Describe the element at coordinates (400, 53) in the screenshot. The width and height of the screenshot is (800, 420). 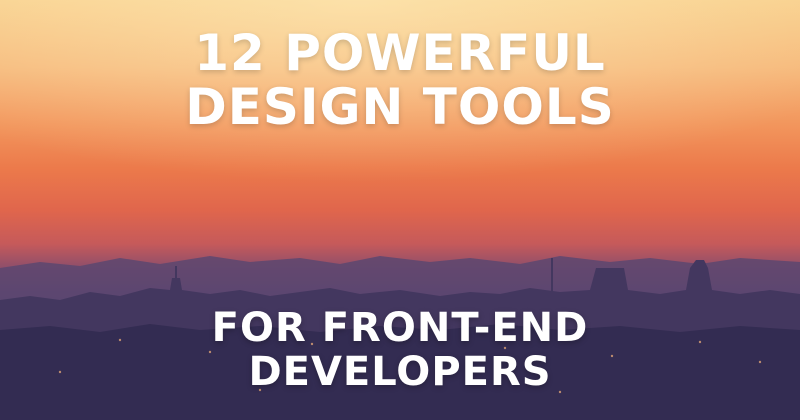
I see `headline-line-1: 12 POWERFUL` at that location.